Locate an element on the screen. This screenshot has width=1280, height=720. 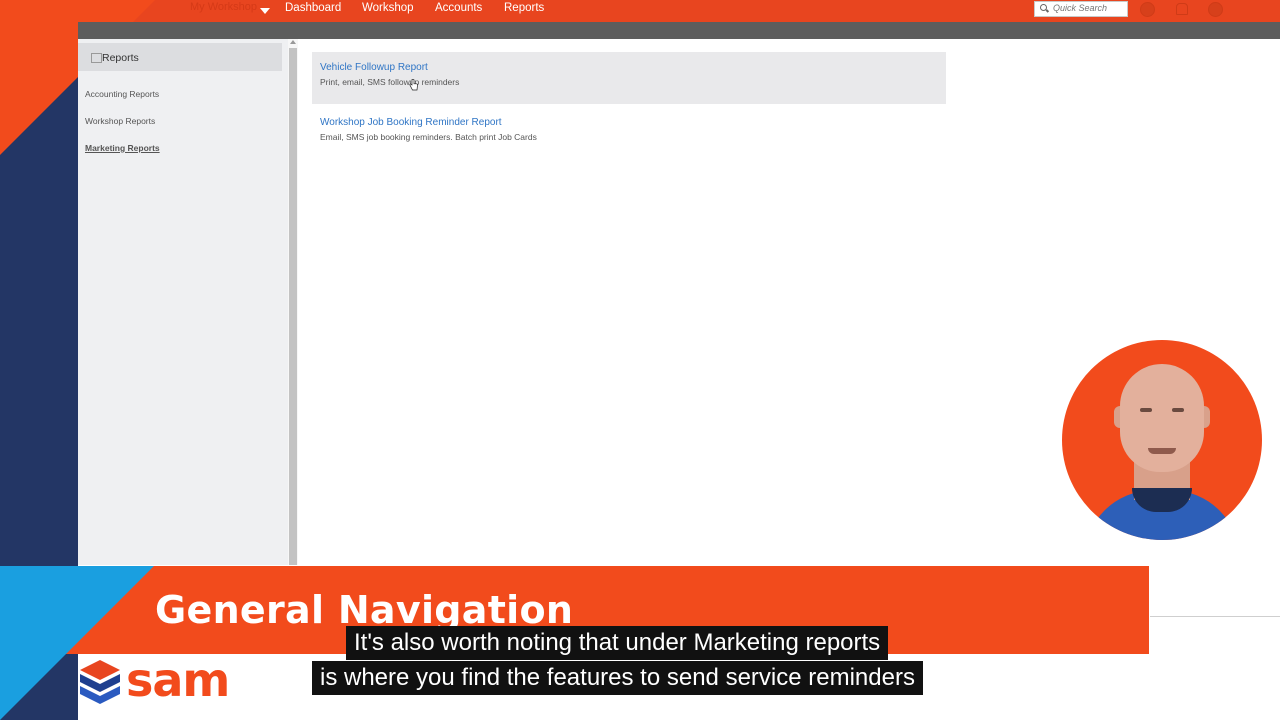
hub-selector-label: My Workshop is located at coordinates (223, 7).